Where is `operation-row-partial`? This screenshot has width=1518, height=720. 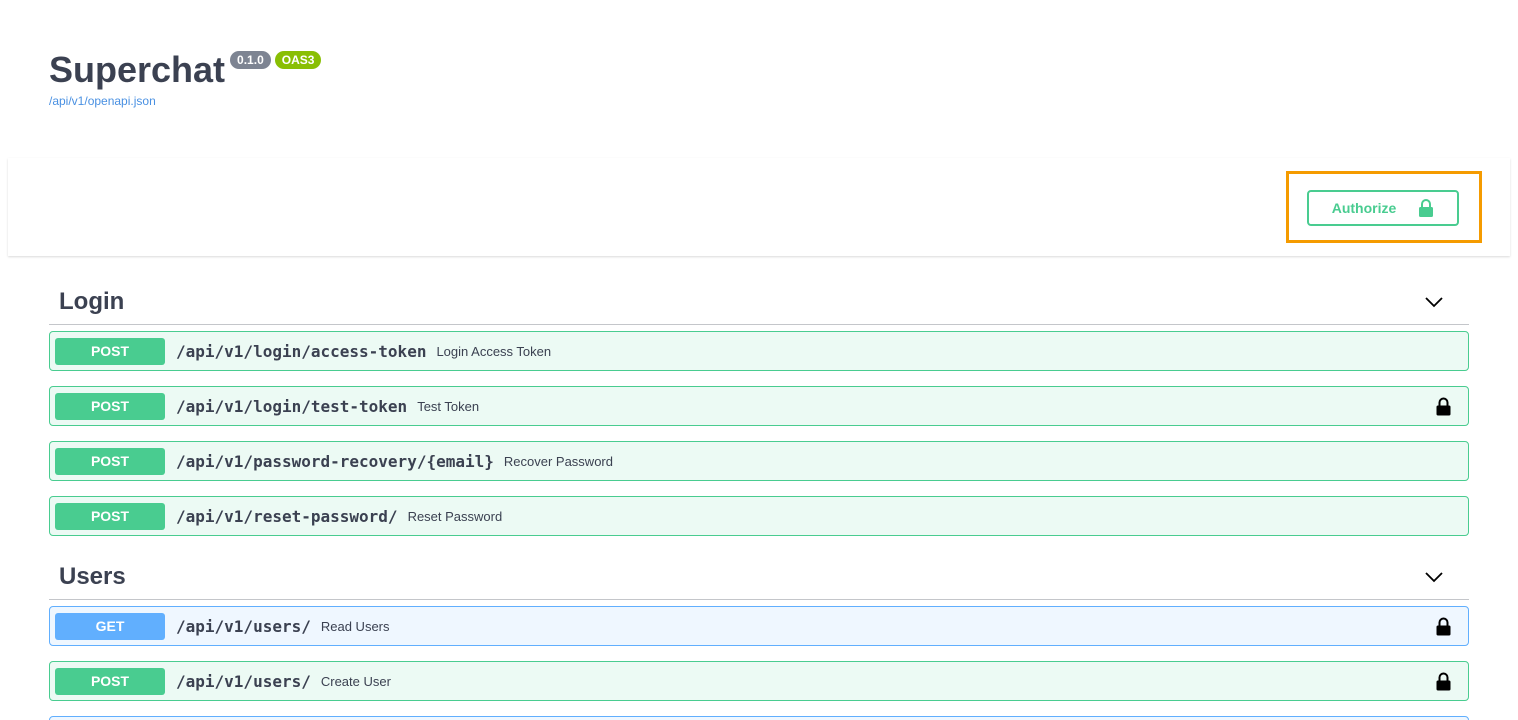 operation-row-partial is located at coordinates (759, 718).